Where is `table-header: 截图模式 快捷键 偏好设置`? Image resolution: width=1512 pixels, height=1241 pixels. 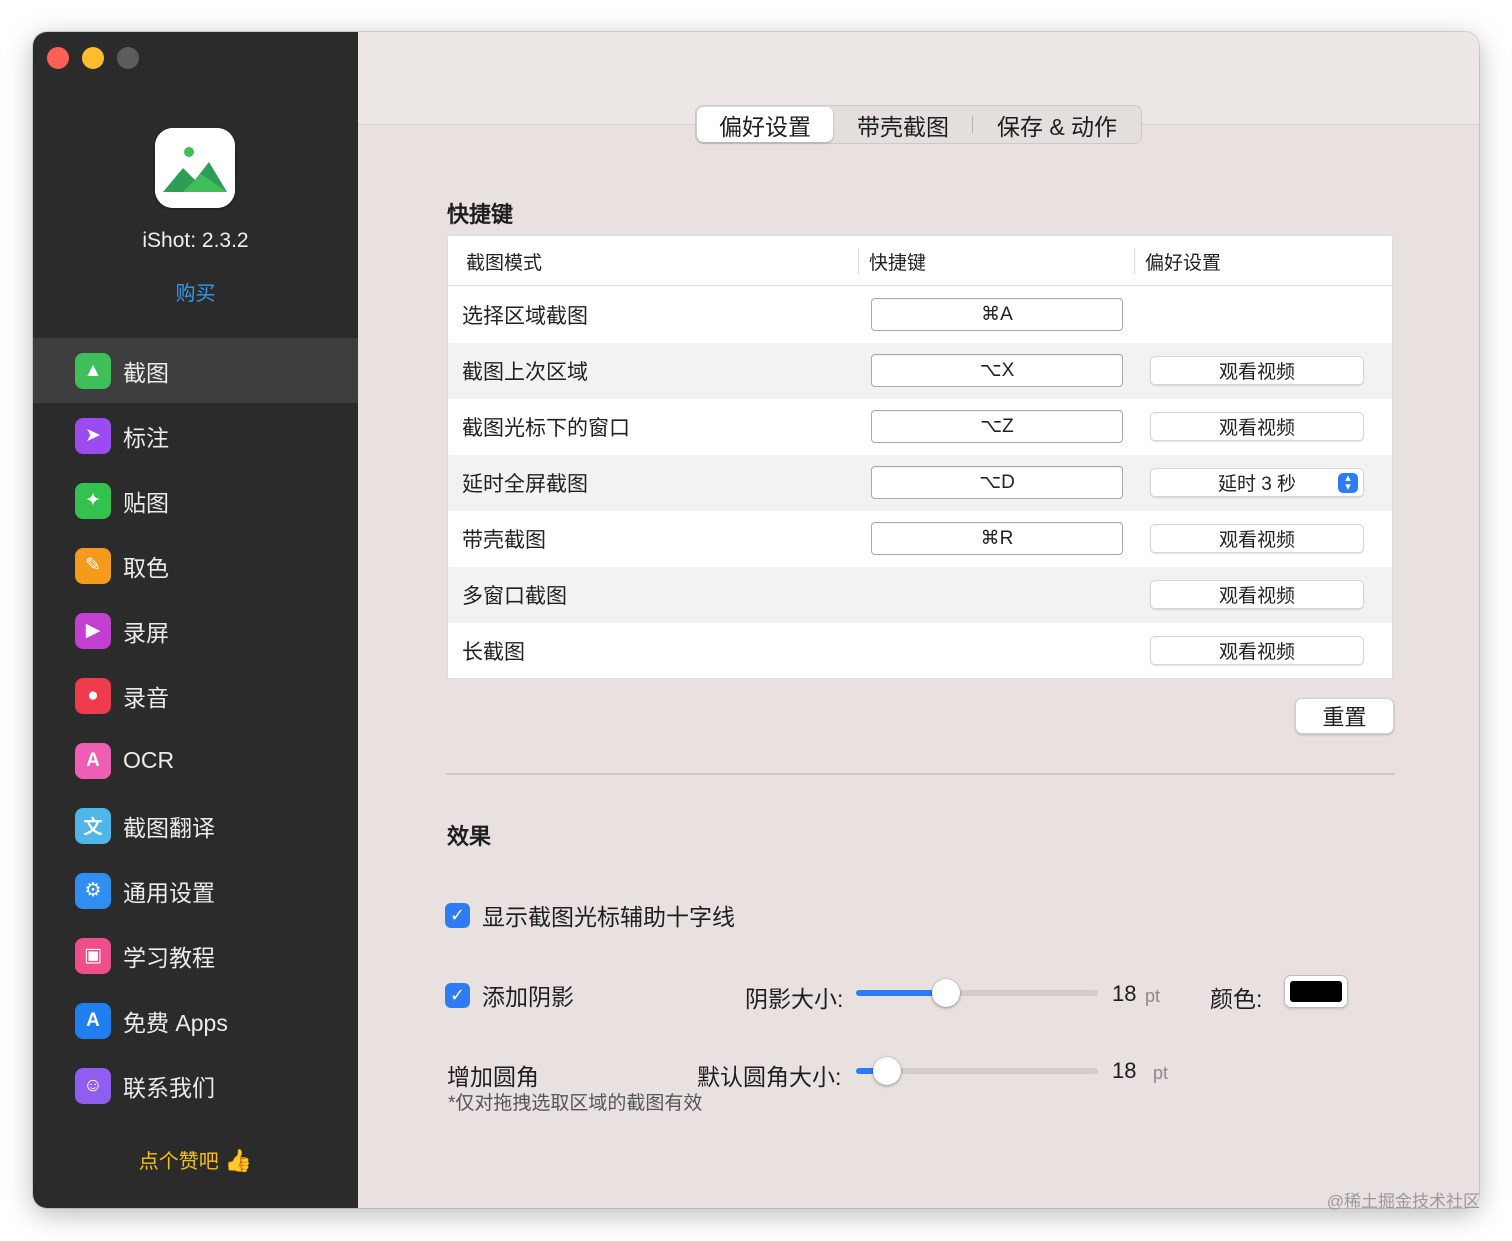 table-header: 截图模式 快捷键 偏好设置 is located at coordinates (920, 261).